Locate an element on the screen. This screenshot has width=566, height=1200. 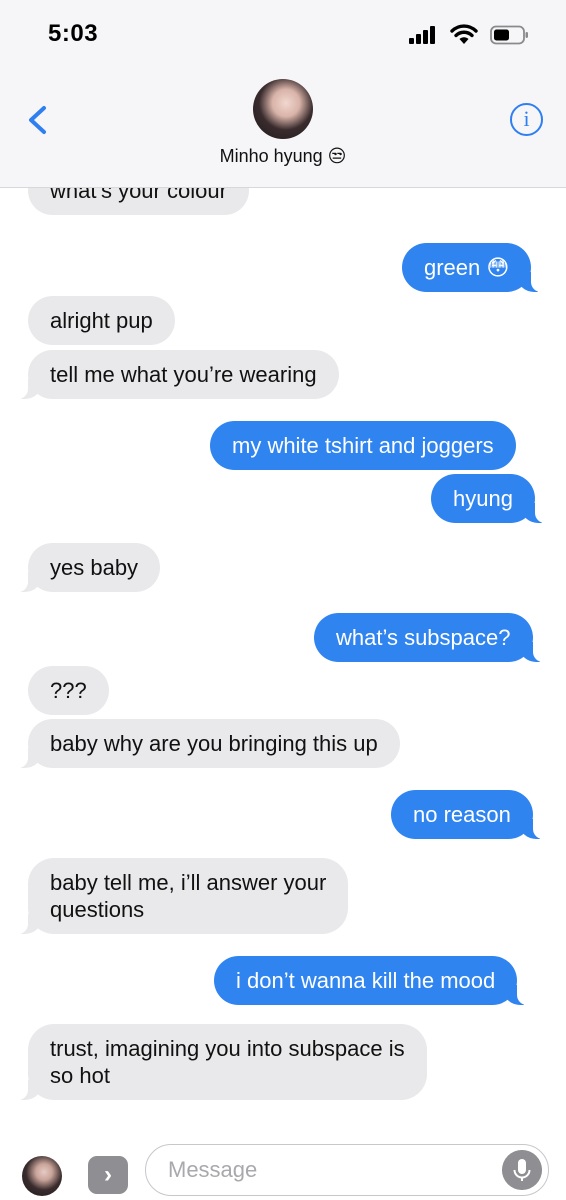
wifi-icon is located at coordinates (464, 34).